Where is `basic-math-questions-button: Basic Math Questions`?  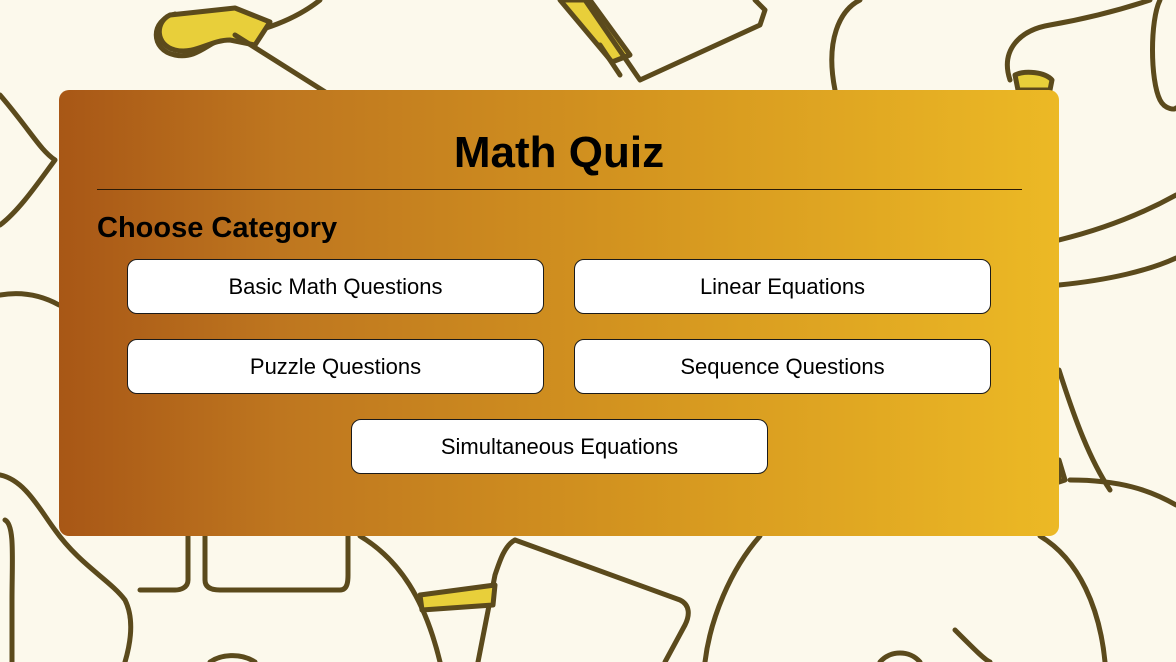 basic-math-questions-button: Basic Math Questions is located at coordinates (335, 286).